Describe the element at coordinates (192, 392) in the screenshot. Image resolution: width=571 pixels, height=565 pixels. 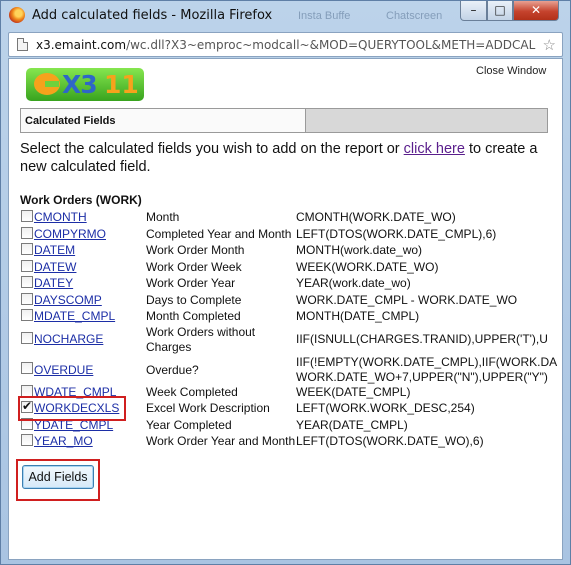
I see `field-description: Week Completed` at that location.